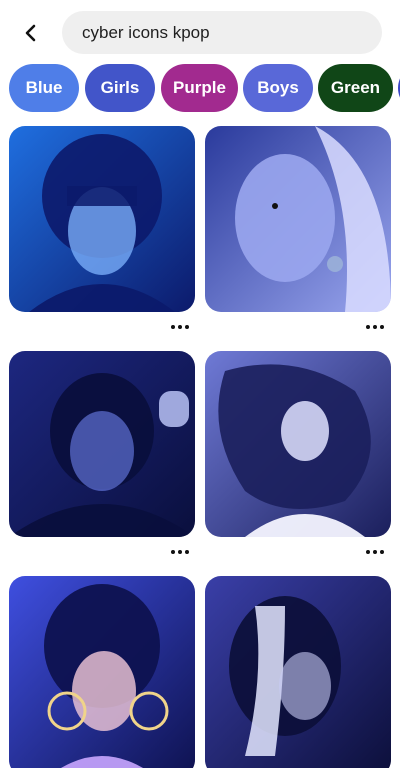 This screenshot has height=768, width=400. I want to click on chip-green: Green, so click(355, 88).